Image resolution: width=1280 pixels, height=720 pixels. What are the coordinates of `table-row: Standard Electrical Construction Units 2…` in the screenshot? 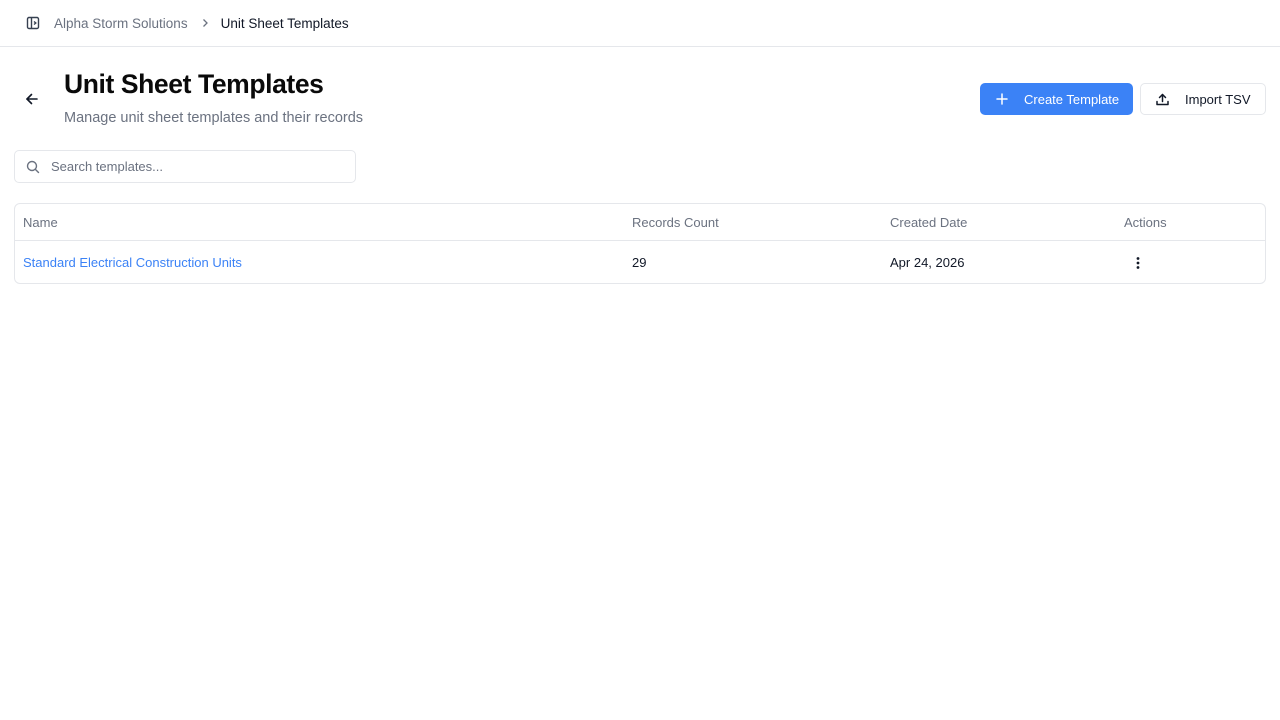 It's located at (640, 262).